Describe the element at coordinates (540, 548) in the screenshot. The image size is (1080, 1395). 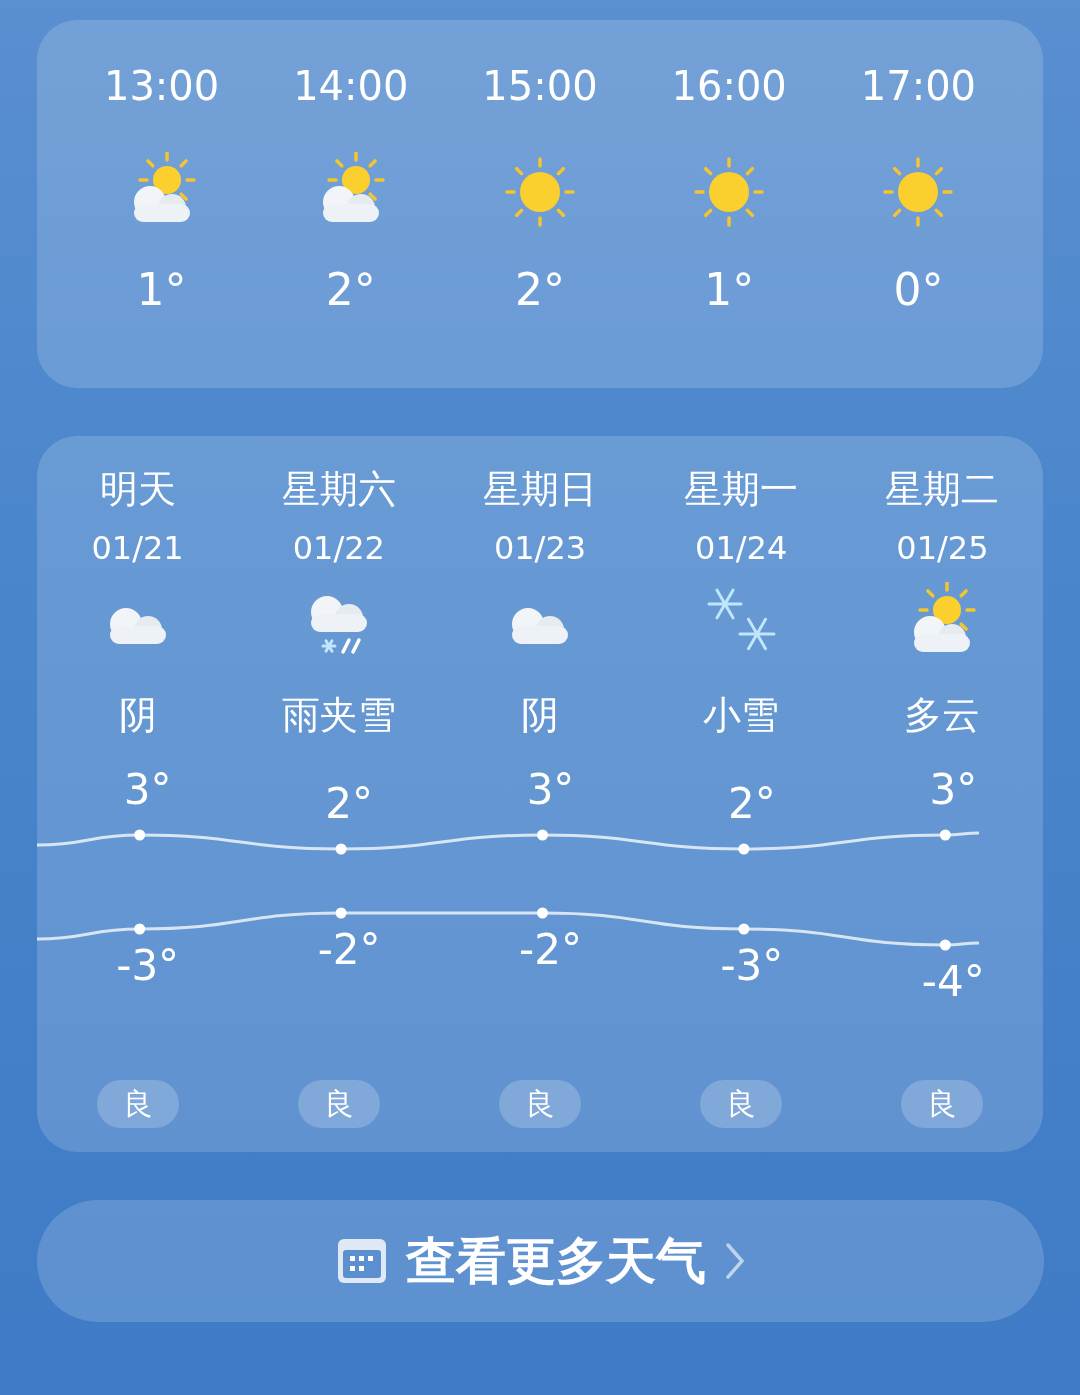
I see `date-label: 01/23` at that location.